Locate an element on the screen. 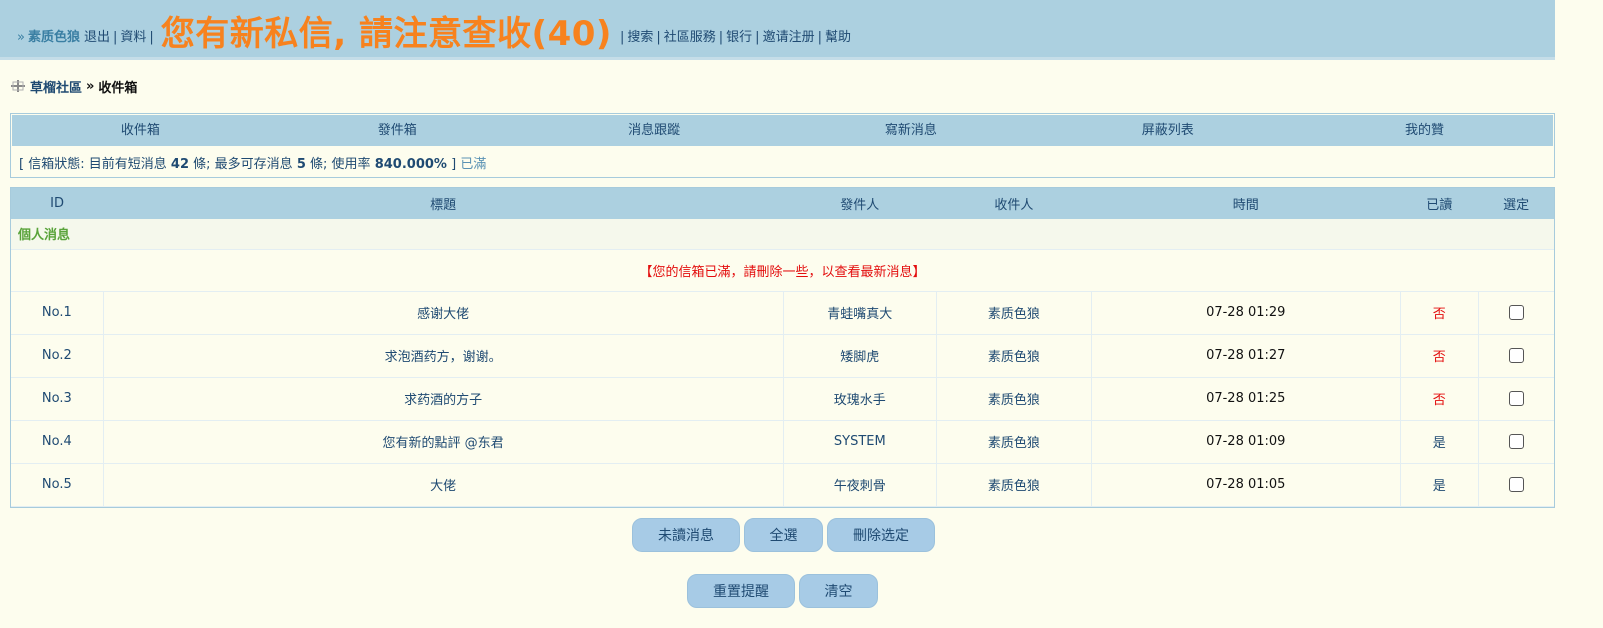 This screenshot has width=1603, height=628. tab-outbox: 發件箱 is located at coordinates (397, 130).